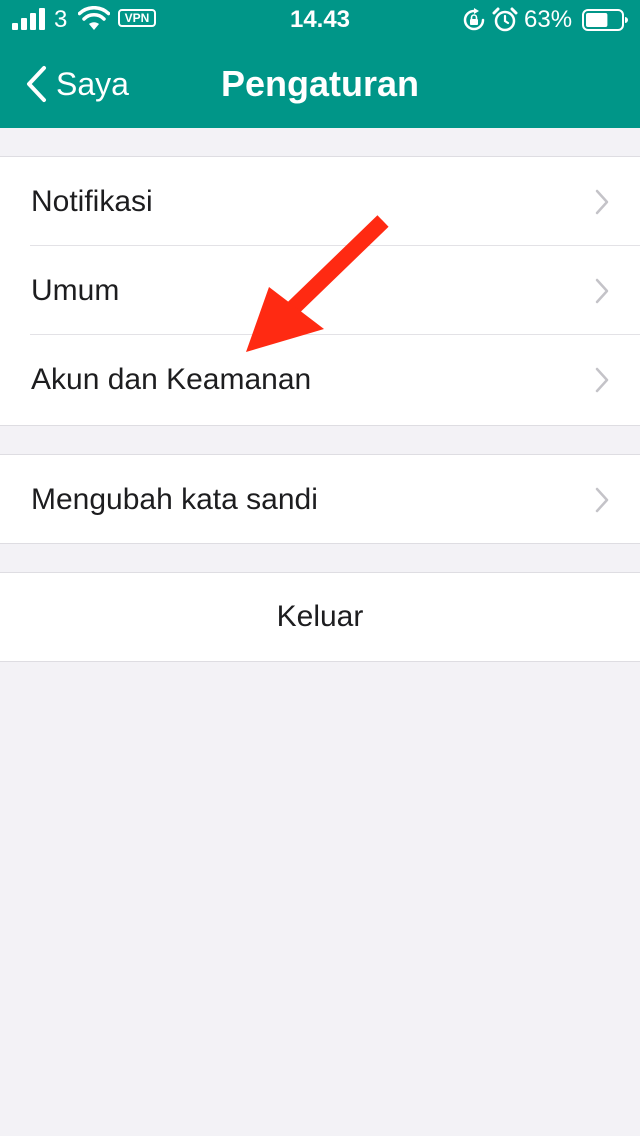  What do you see at coordinates (605, 20) in the screenshot?
I see `battery-icon` at bounding box center [605, 20].